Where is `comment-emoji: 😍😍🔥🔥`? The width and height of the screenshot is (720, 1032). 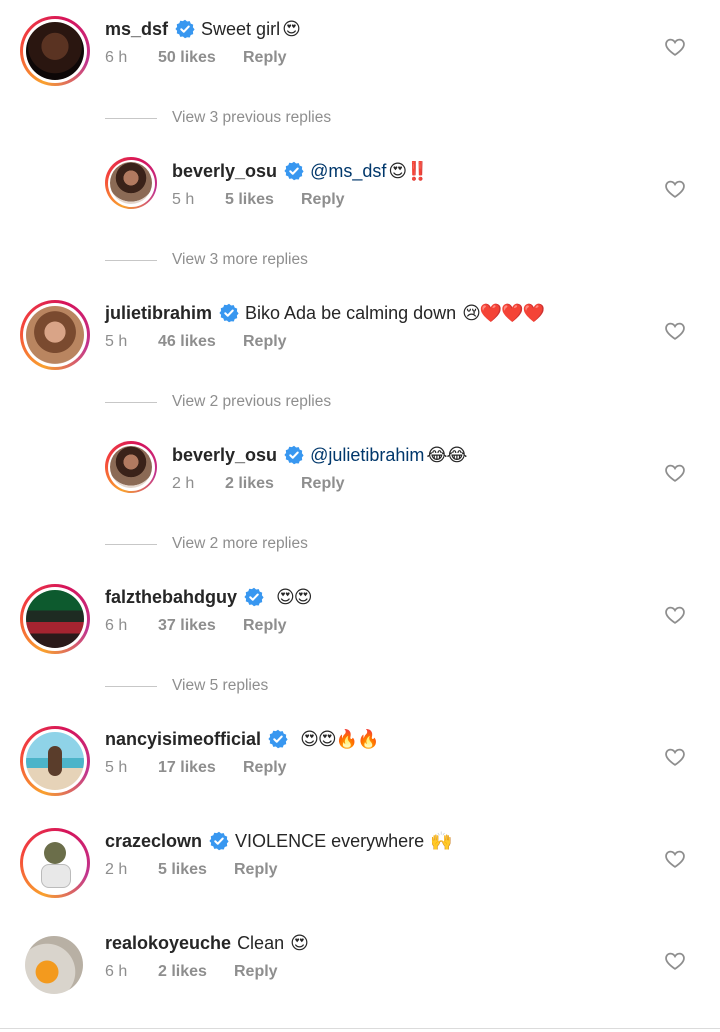
comment-emoji: 😍😍🔥🔥 is located at coordinates (339, 739).